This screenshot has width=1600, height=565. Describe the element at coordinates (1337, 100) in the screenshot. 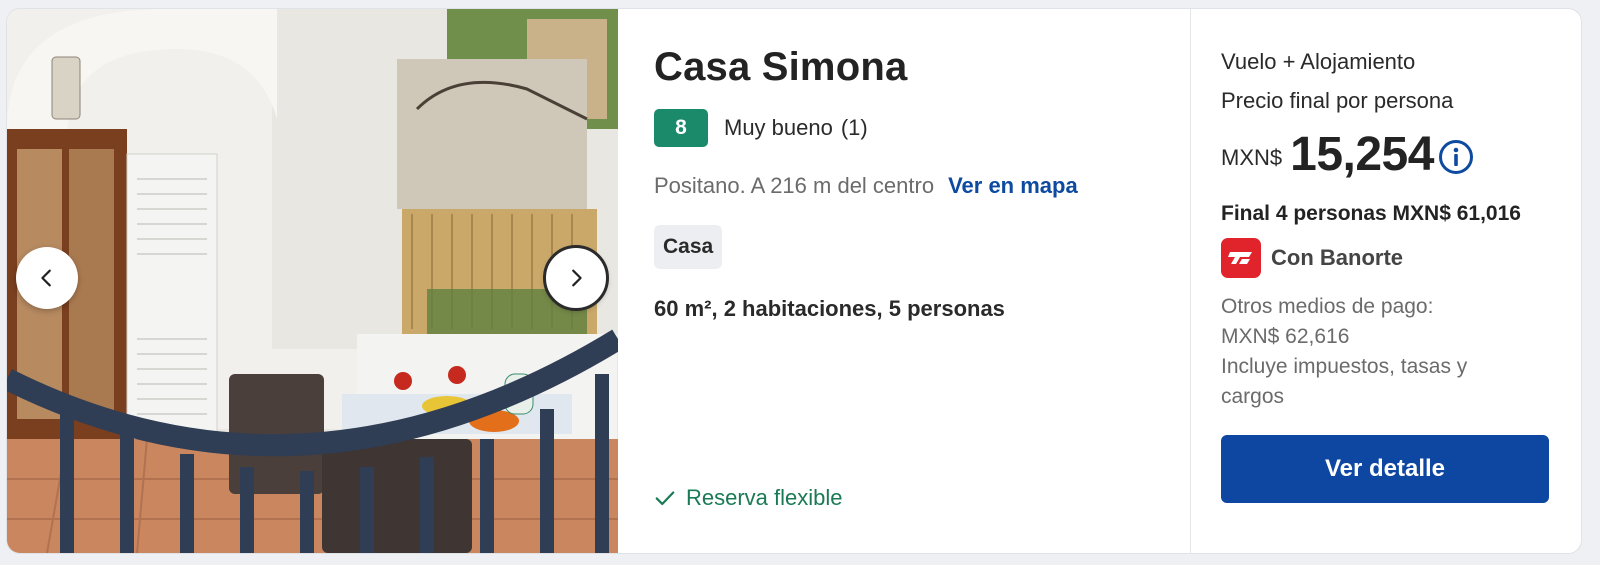

I see `per-person-label: Precio final por persona` at that location.